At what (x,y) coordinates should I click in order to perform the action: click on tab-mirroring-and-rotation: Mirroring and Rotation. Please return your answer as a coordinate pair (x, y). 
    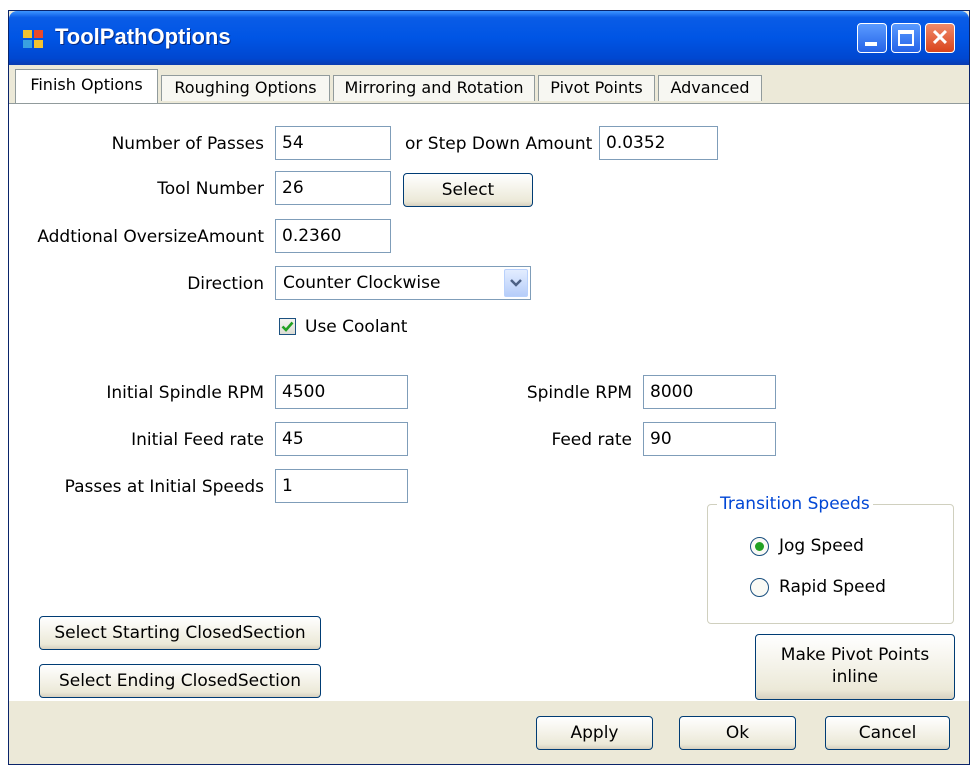
    Looking at the image, I should click on (434, 88).